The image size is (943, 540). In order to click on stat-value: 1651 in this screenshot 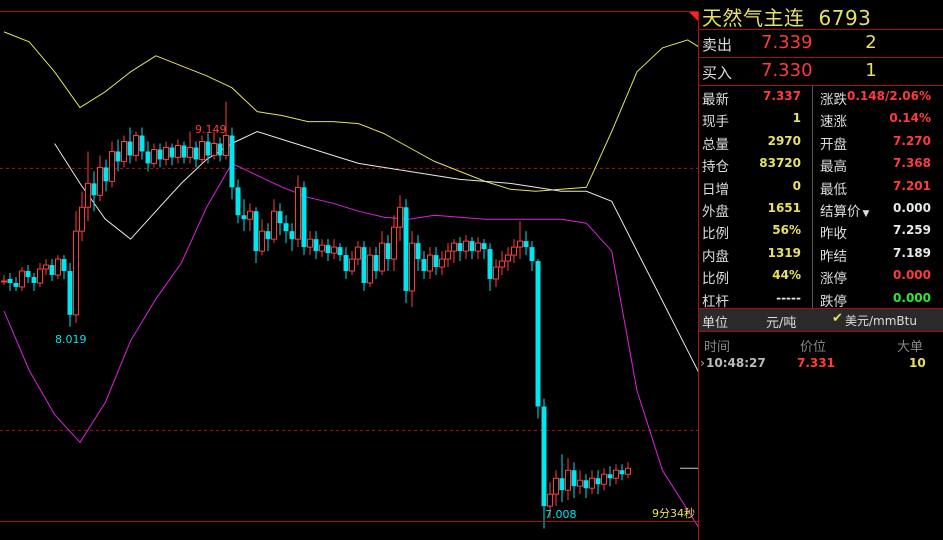, I will do `click(784, 207)`.